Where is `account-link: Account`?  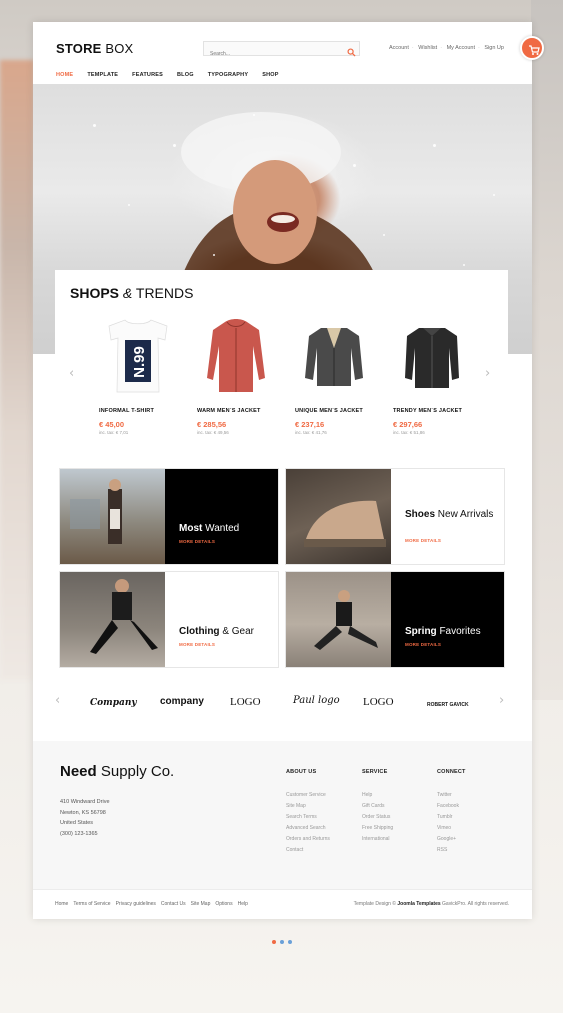 account-link: Account is located at coordinates (399, 48).